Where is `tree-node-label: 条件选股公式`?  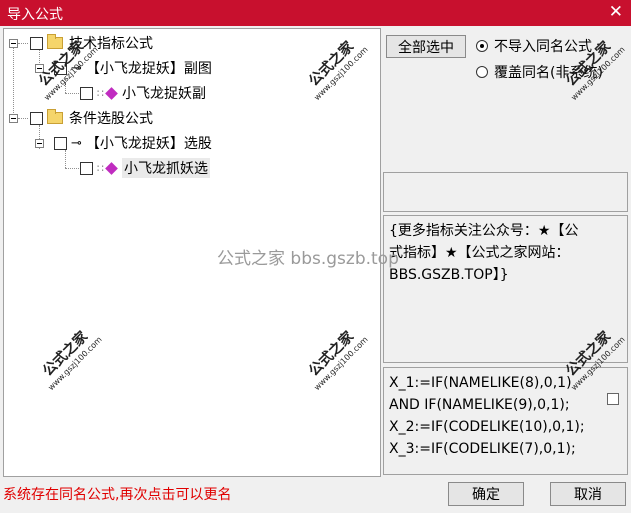 tree-node-label: 条件选股公式 is located at coordinates (111, 119).